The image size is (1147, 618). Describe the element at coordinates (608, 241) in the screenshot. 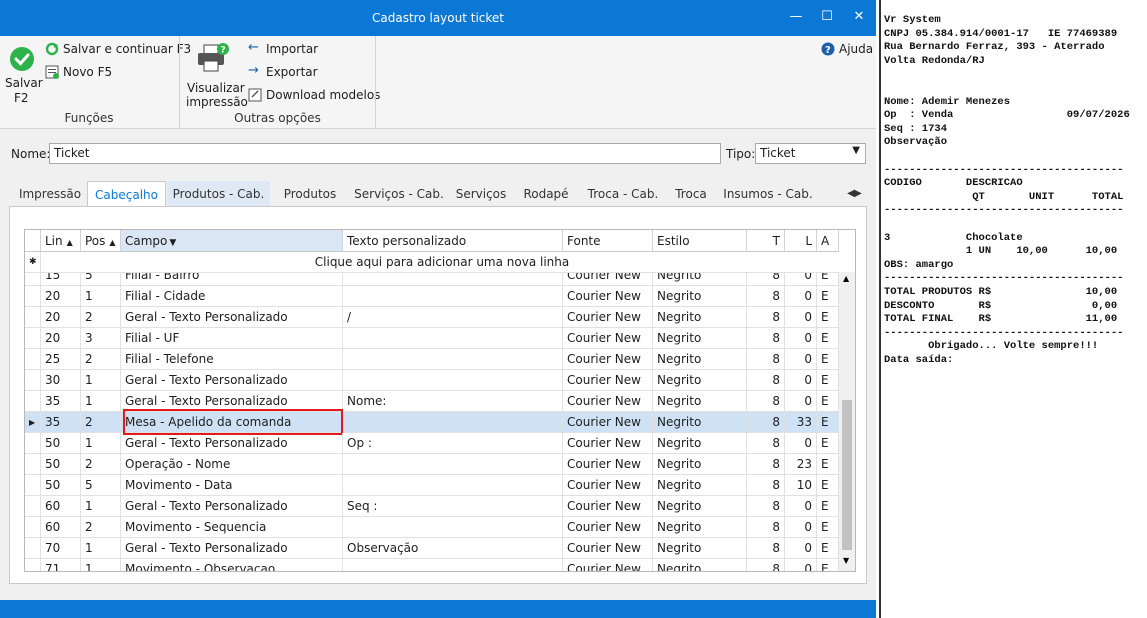

I see `col-header-fonte: Fonte` at that location.